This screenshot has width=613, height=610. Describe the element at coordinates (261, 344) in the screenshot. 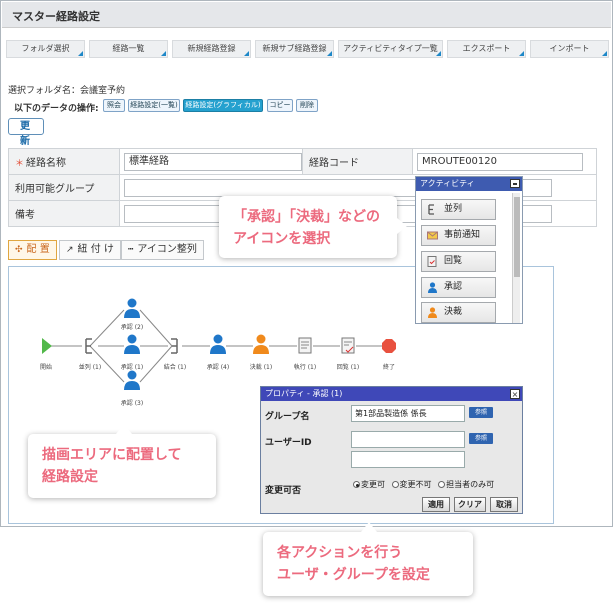

I see `decision-node-icon` at that location.